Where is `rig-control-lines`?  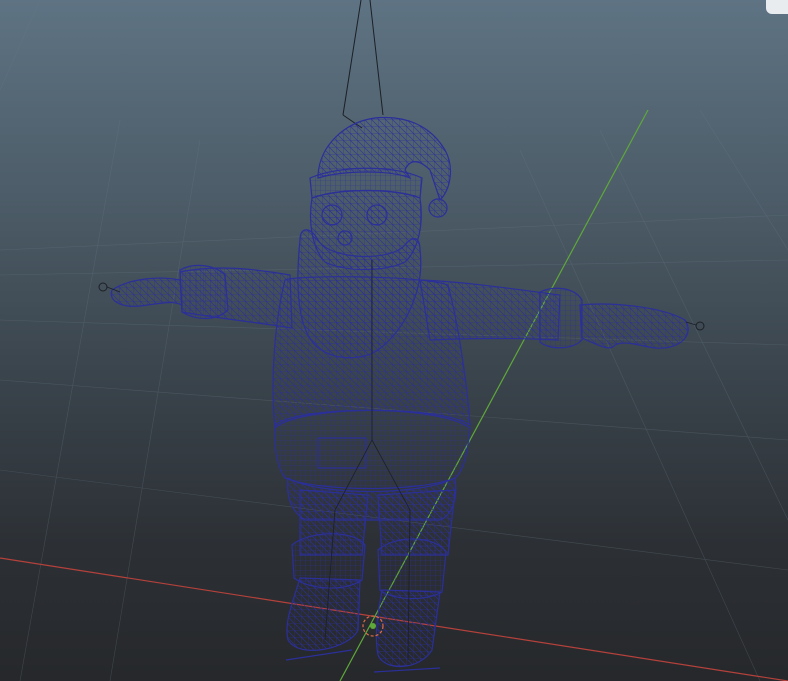
rig-control-lines is located at coordinates (363, 64).